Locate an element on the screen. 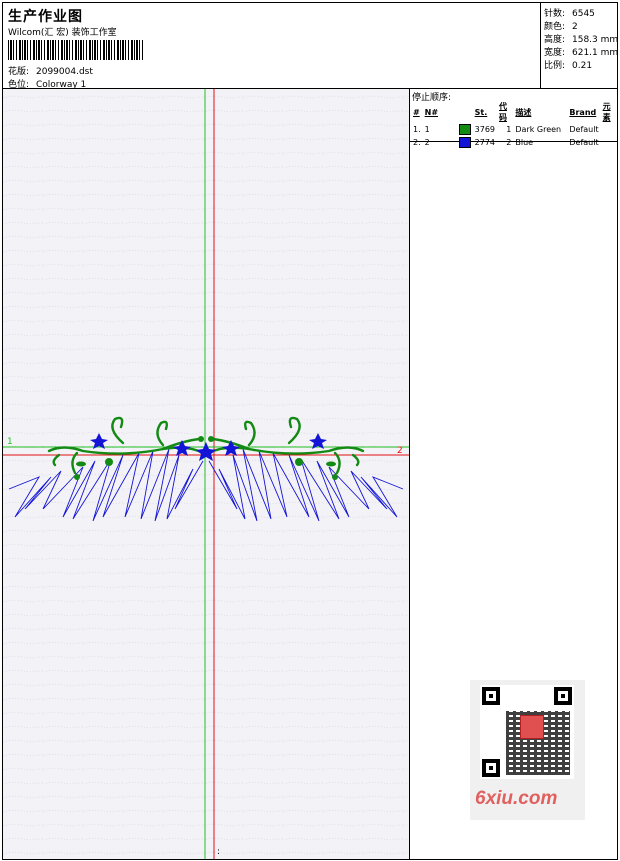  row-n: 1 is located at coordinates (427, 129).